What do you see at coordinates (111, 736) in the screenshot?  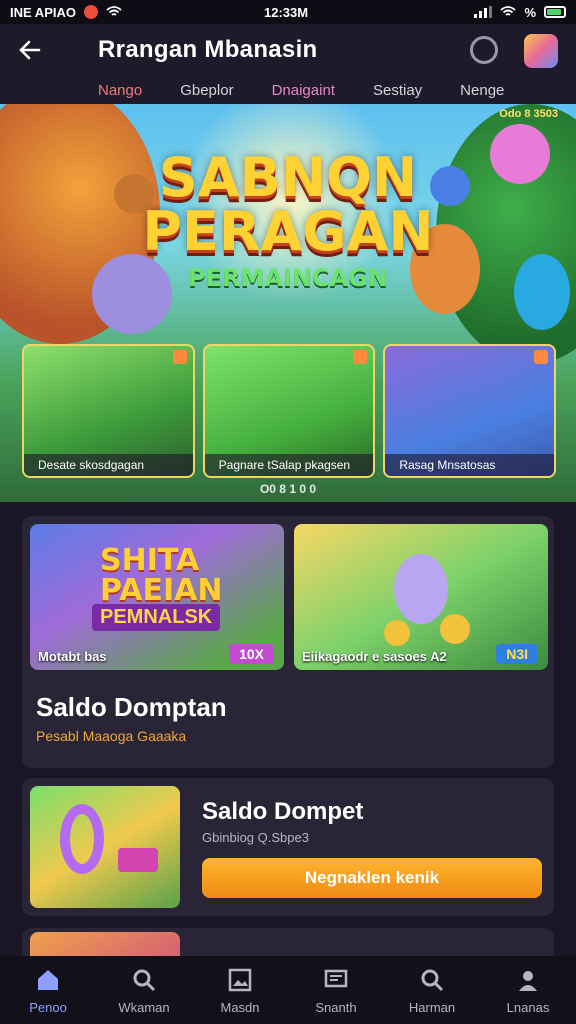 I see `wallet-subtitle: Pesabl Maaoga Gaaaka` at bounding box center [111, 736].